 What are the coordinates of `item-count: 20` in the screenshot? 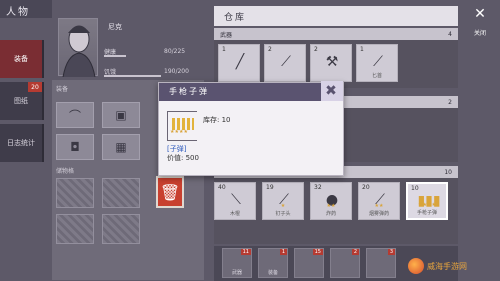 It's located at (366, 187).